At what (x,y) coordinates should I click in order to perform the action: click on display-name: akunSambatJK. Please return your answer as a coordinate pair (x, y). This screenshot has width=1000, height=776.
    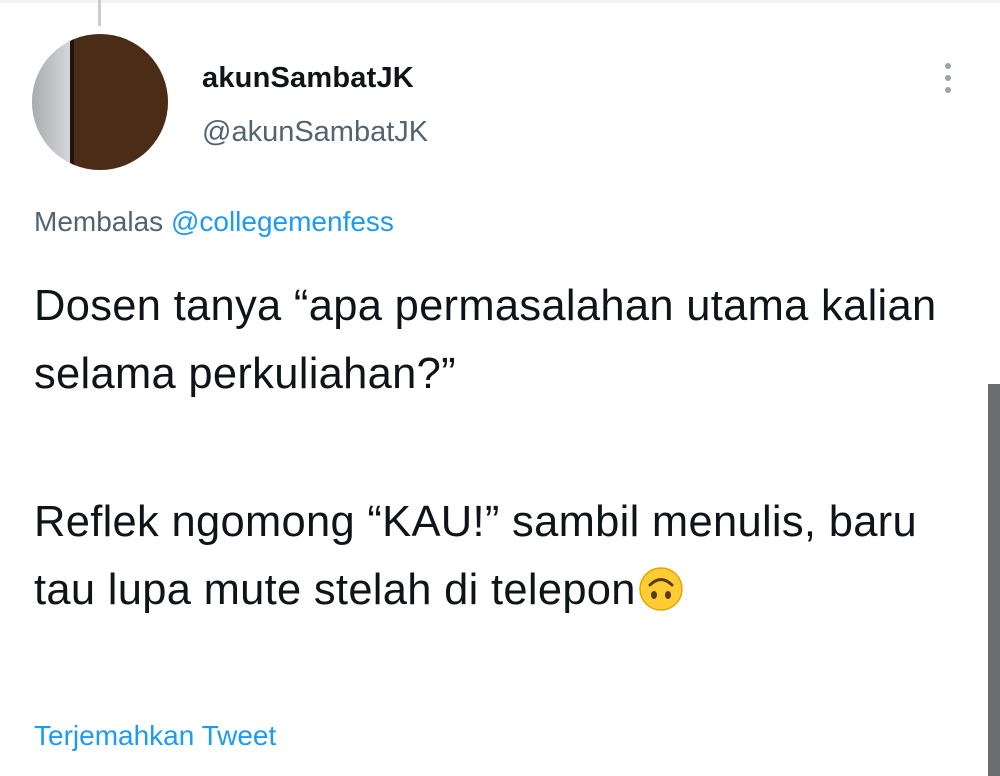
    Looking at the image, I should click on (308, 78).